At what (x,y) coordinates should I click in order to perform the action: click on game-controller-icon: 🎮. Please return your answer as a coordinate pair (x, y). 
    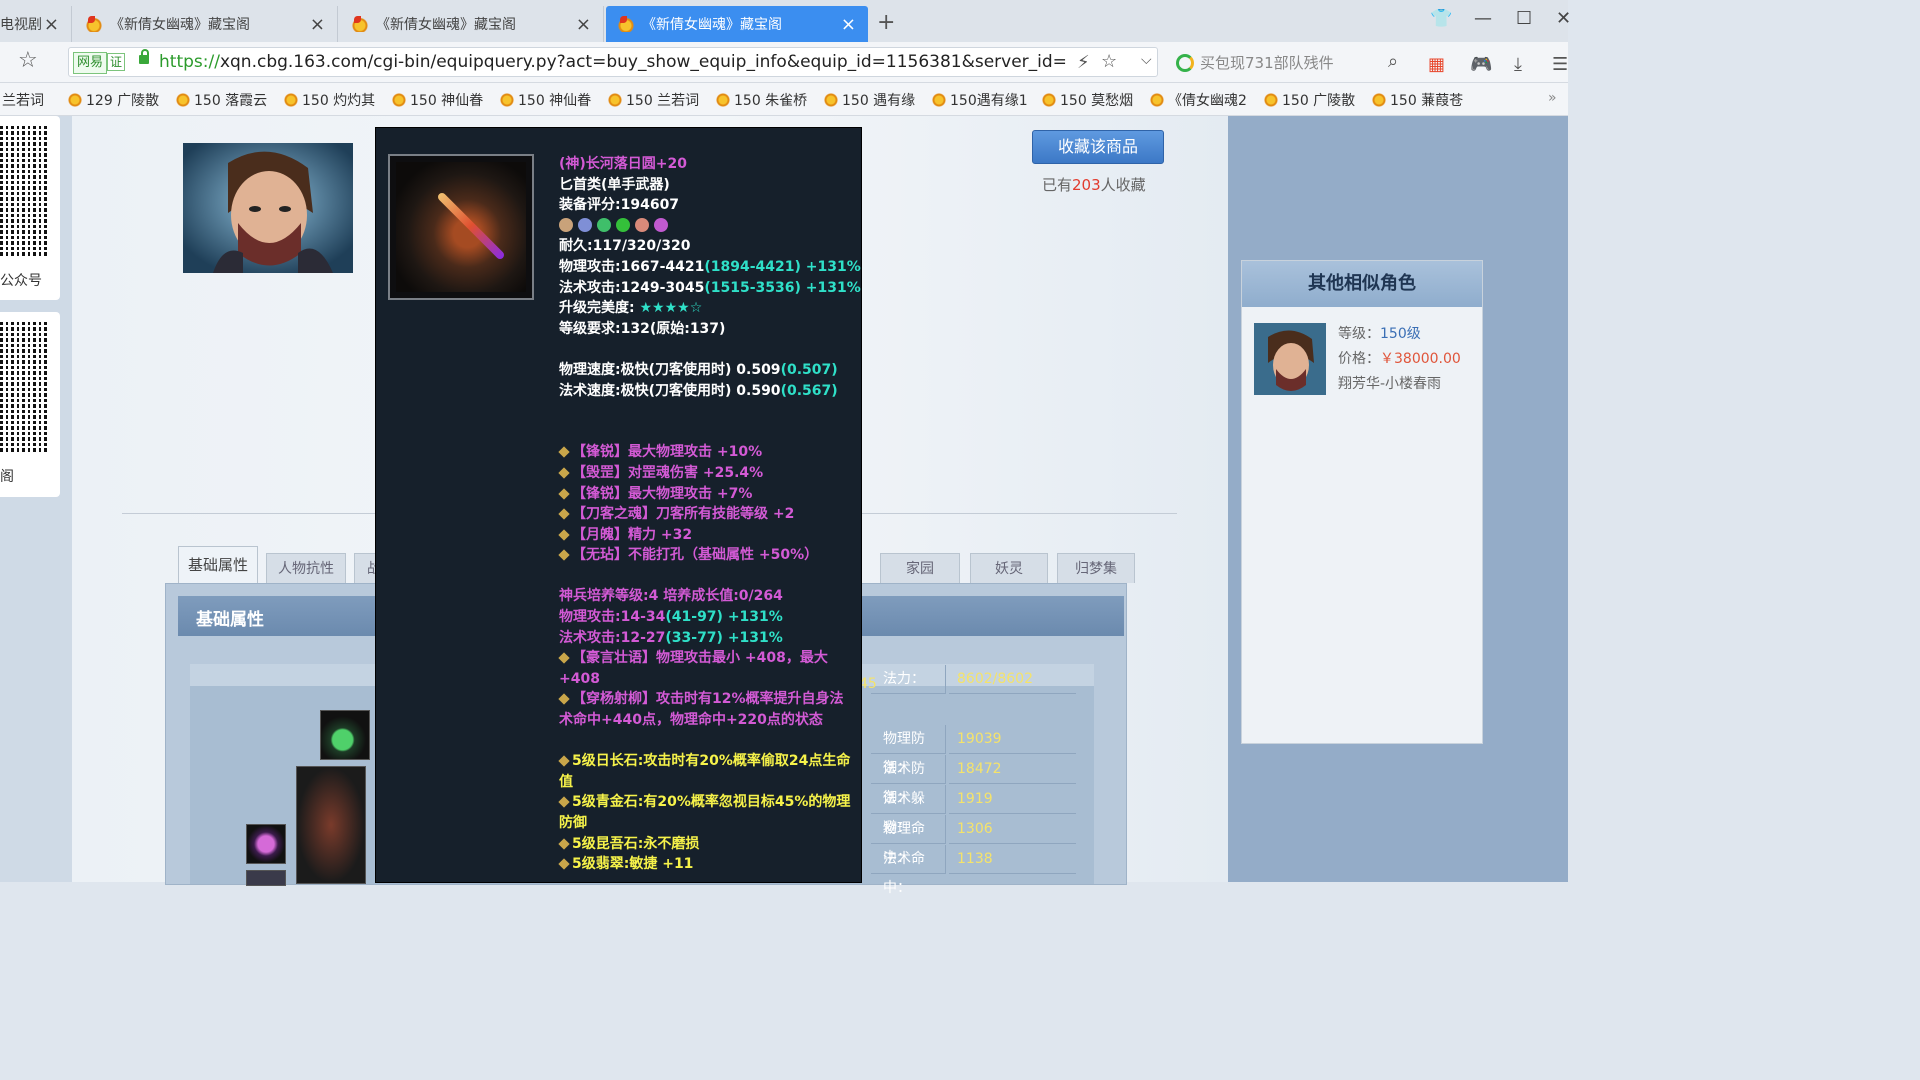
    Looking at the image, I should click on (1481, 64).